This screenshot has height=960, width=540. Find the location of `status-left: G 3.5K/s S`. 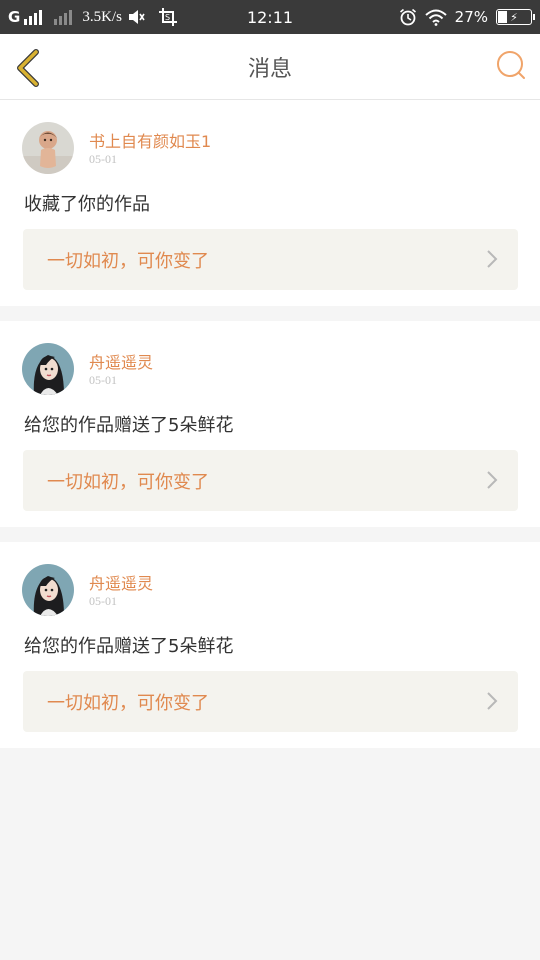

status-left: G 3.5K/s S is located at coordinates (93, 17).